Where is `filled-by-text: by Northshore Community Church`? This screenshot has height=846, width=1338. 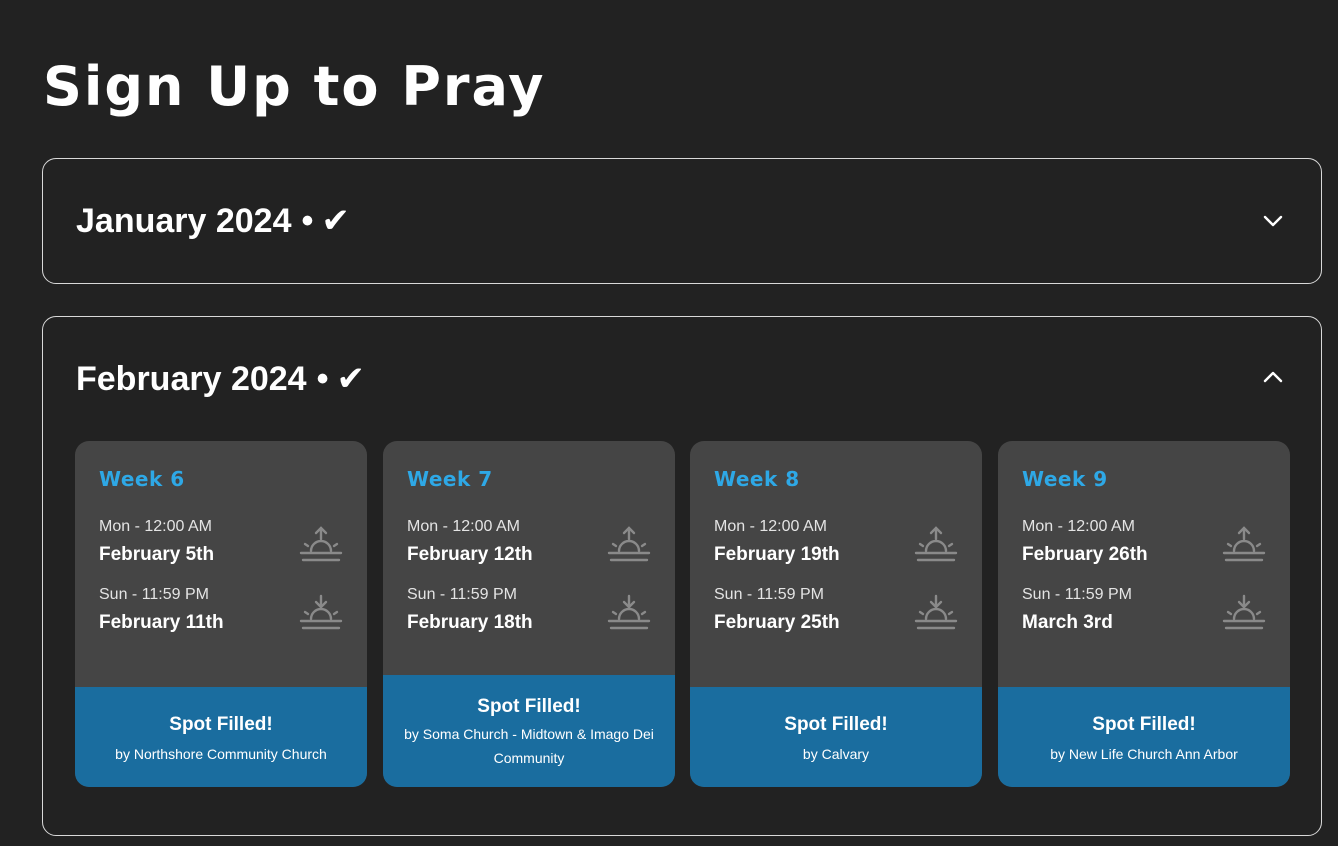 filled-by-text: by Northshore Community Church is located at coordinates (221, 754).